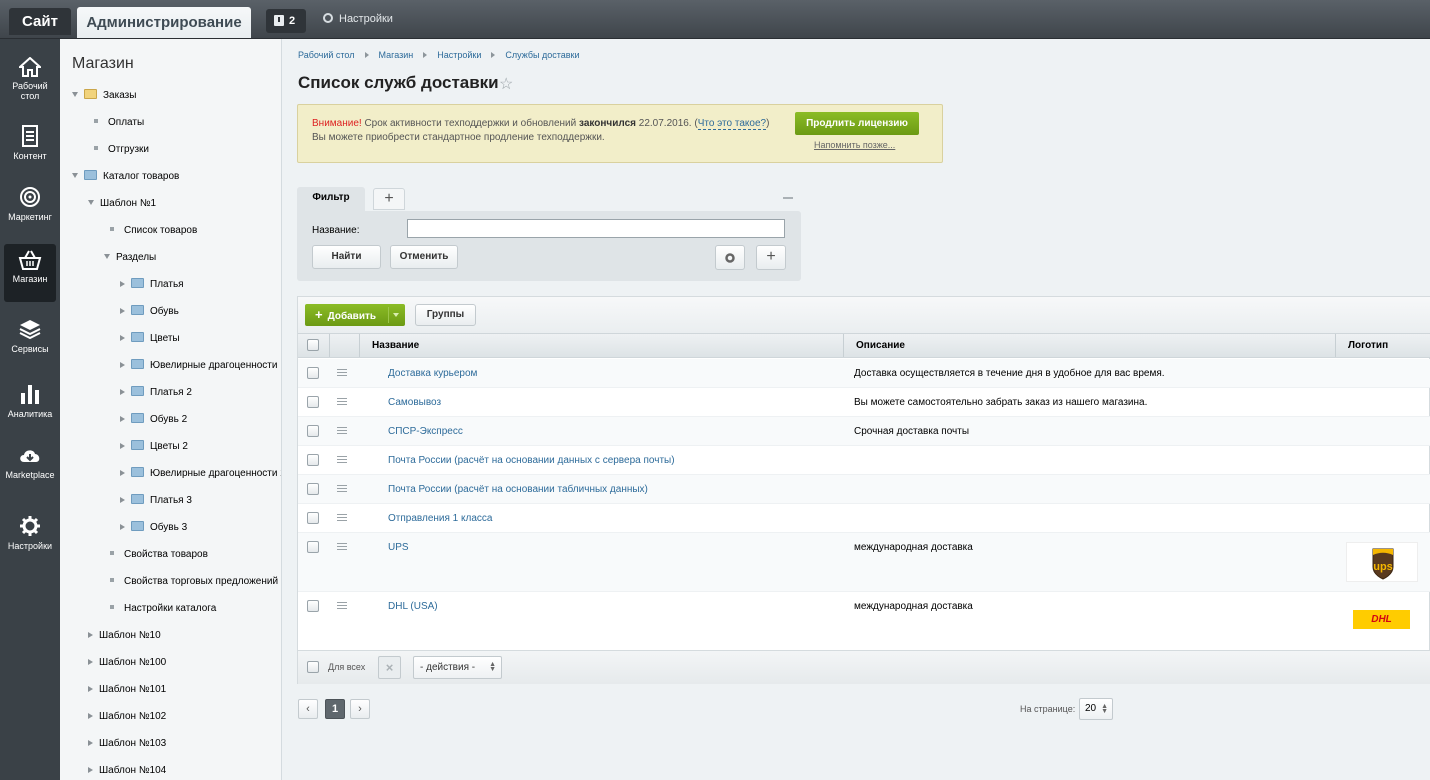  I want to click on delivery-name-link: Самовывоз, so click(414, 402).